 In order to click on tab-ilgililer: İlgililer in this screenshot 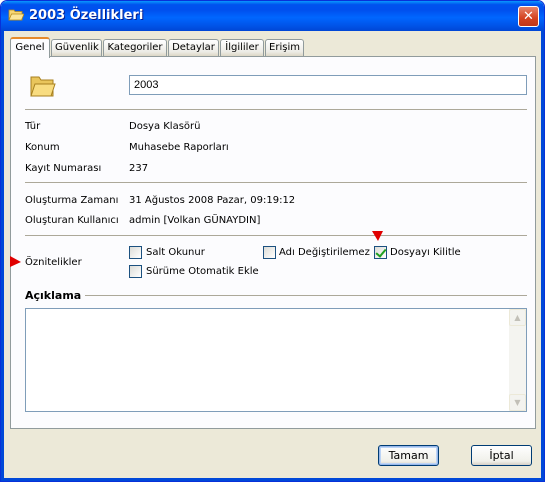, I will do `click(242, 48)`.